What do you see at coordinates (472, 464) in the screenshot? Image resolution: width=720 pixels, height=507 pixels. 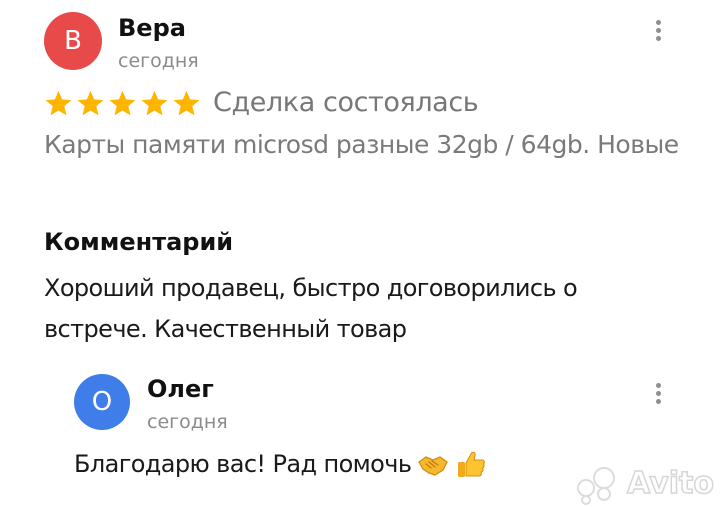 I see `thumbs-up-emoji-icon` at bounding box center [472, 464].